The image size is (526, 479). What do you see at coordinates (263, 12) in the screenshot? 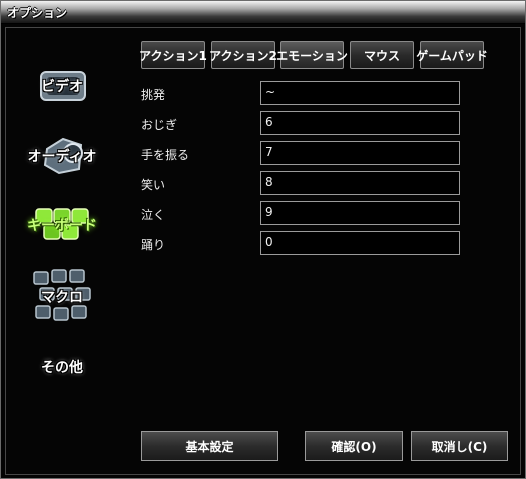
I see `title-bar: オプション` at bounding box center [263, 12].